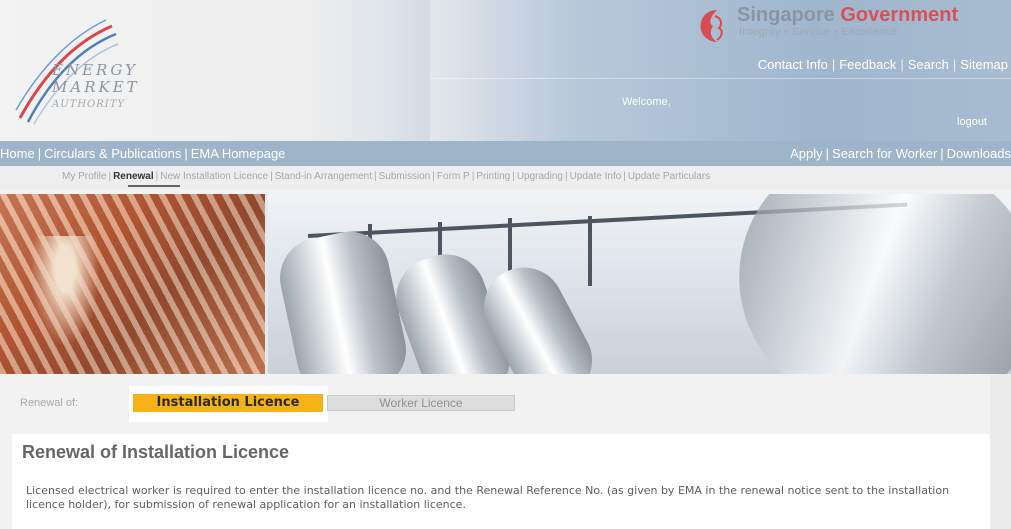 This screenshot has width=1011, height=529. What do you see at coordinates (793, 64) in the screenshot?
I see `contact-info-link: Contact Info` at bounding box center [793, 64].